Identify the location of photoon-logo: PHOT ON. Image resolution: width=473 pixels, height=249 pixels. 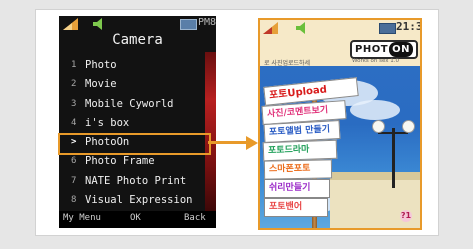
(384, 49).